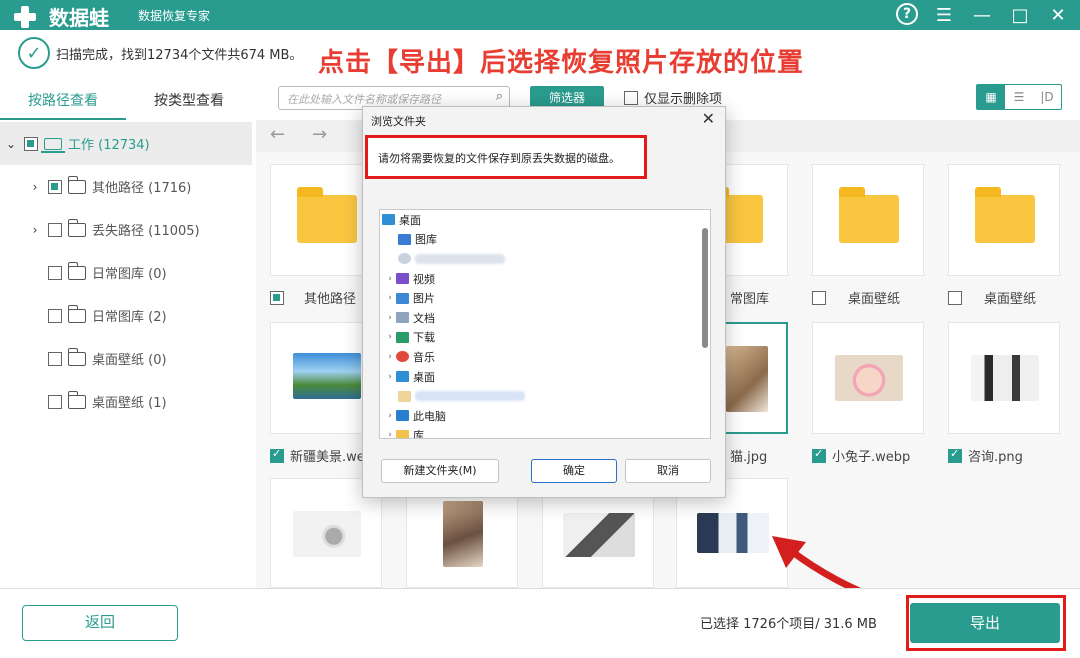 The image size is (1080, 658). I want to click on folder-tree-scrollbar, so click(705, 288).